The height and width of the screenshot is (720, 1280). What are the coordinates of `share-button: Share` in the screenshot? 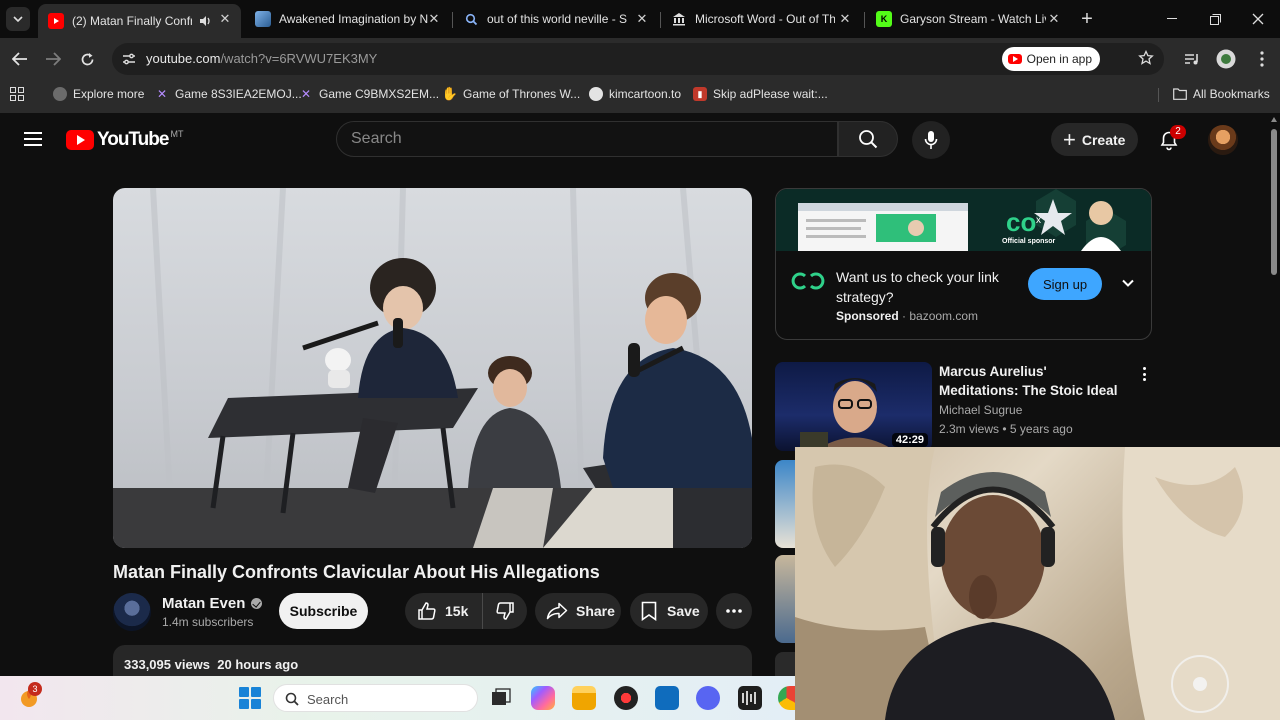 It's located at (578, 611).